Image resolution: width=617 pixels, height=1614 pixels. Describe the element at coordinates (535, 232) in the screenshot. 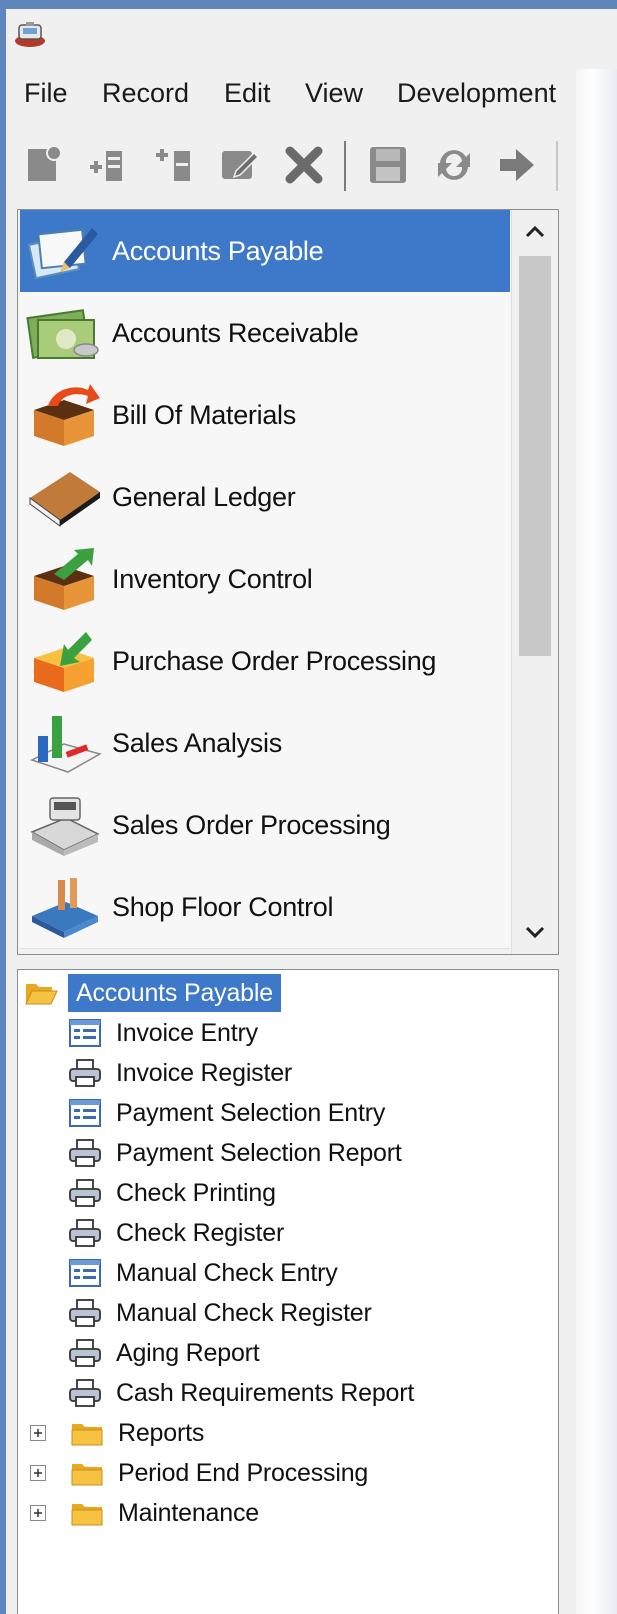

I see `scroll-up-icon` at that location.